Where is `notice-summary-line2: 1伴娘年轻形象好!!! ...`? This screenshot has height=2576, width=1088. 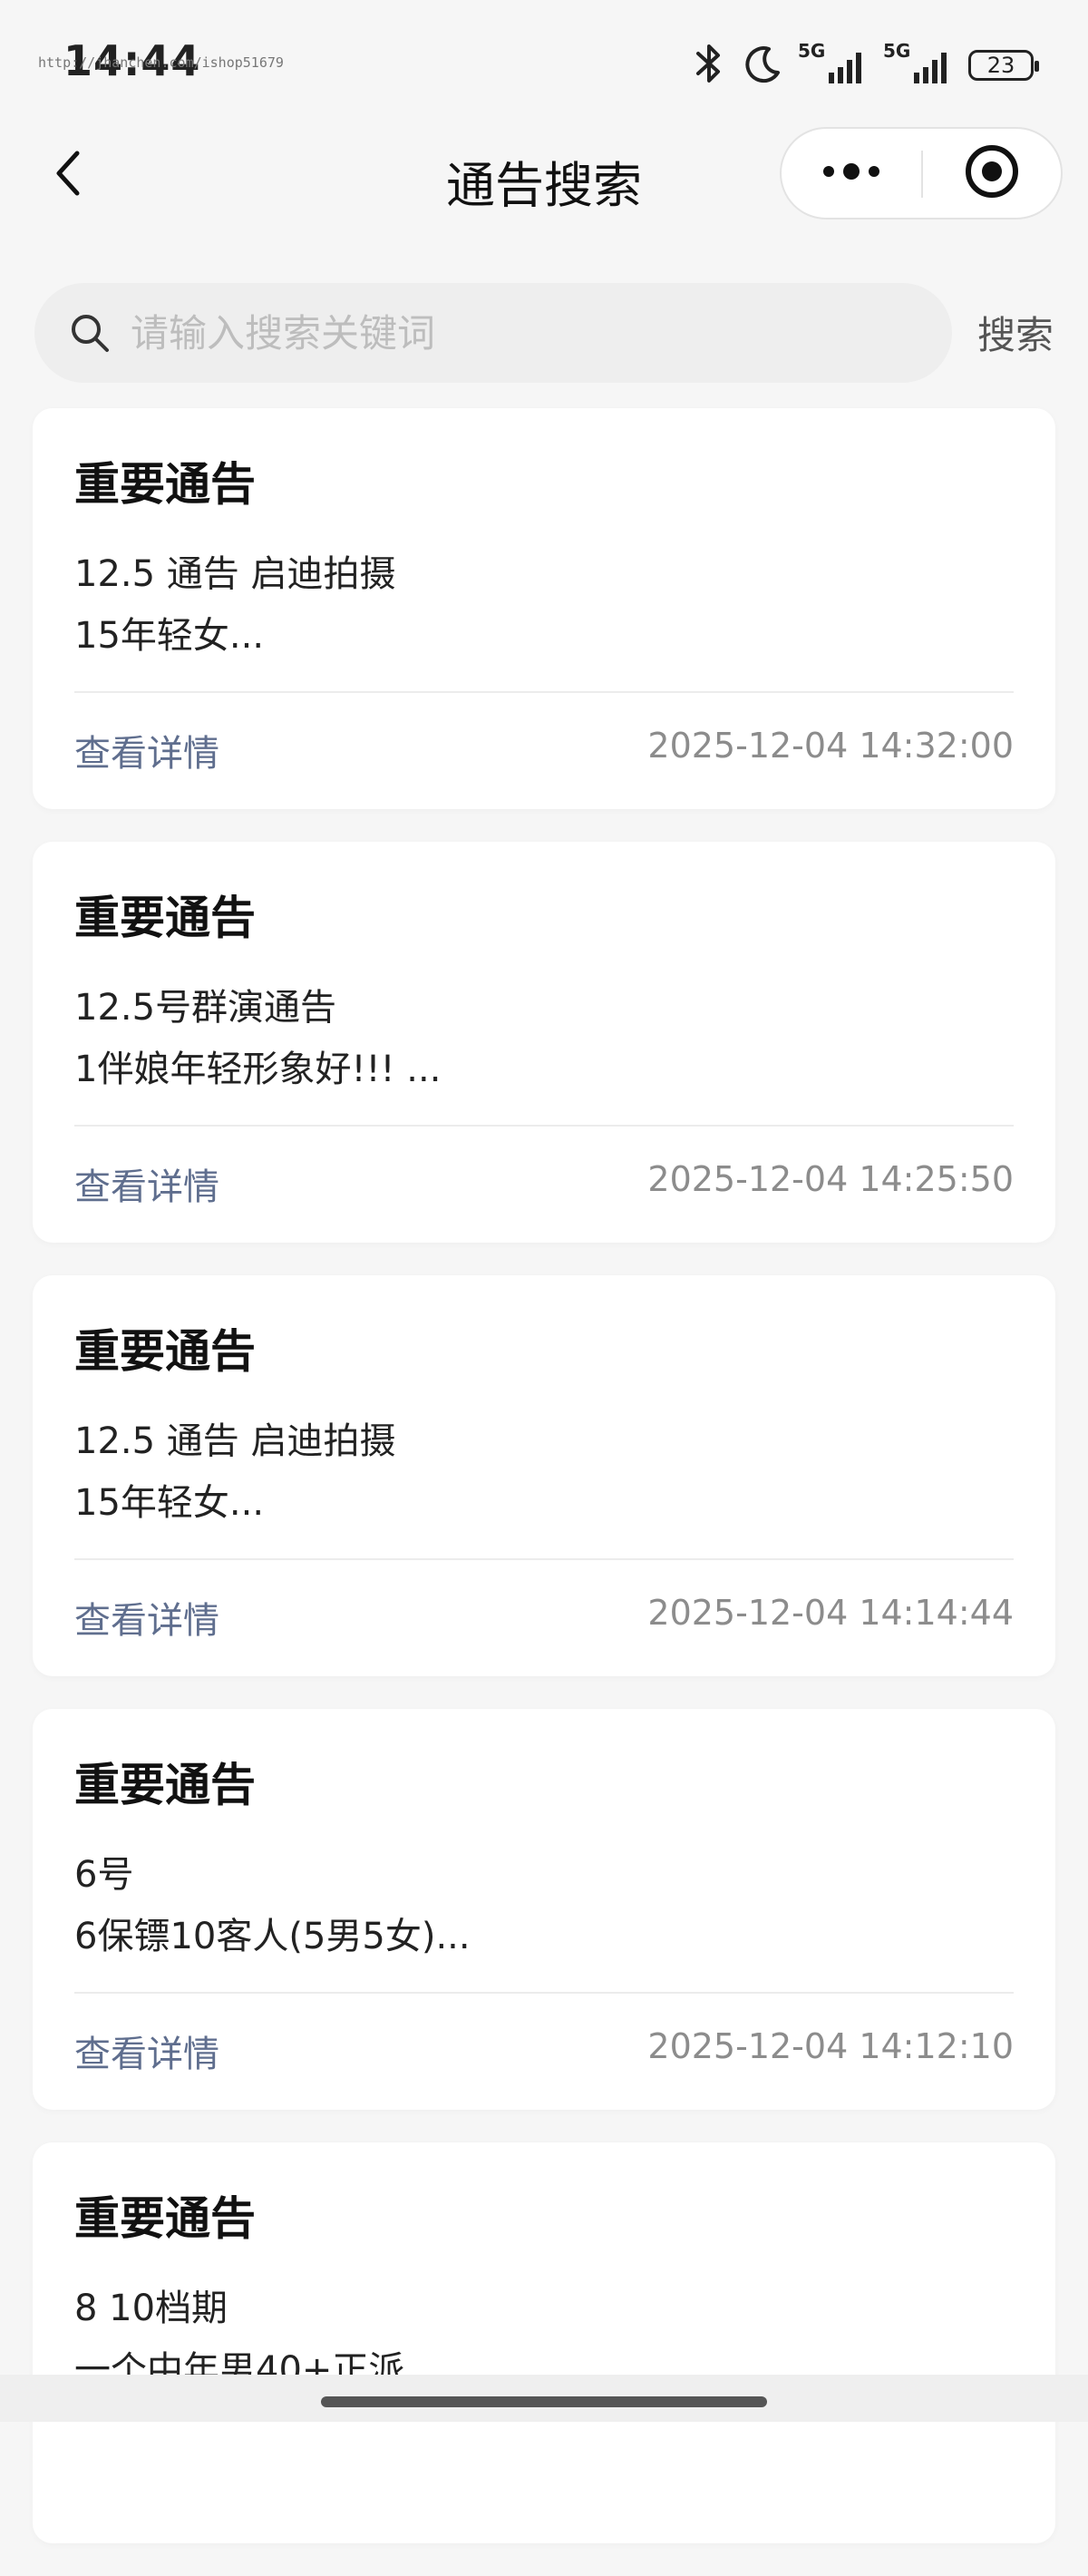 notice-summary-line2: 1伴娘年轻形象好!!! ... is located at coordinates (258, 1069).